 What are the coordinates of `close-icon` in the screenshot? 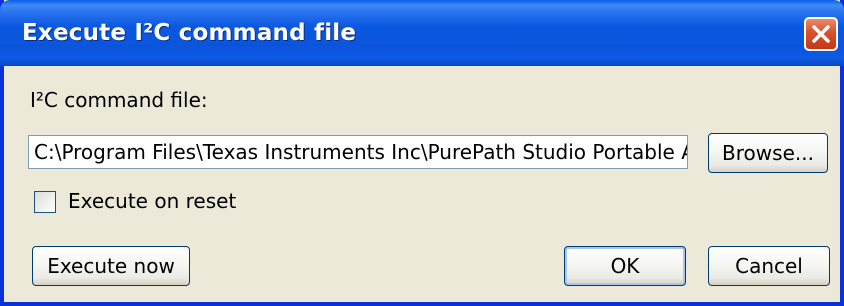 It's located at (821, 34).